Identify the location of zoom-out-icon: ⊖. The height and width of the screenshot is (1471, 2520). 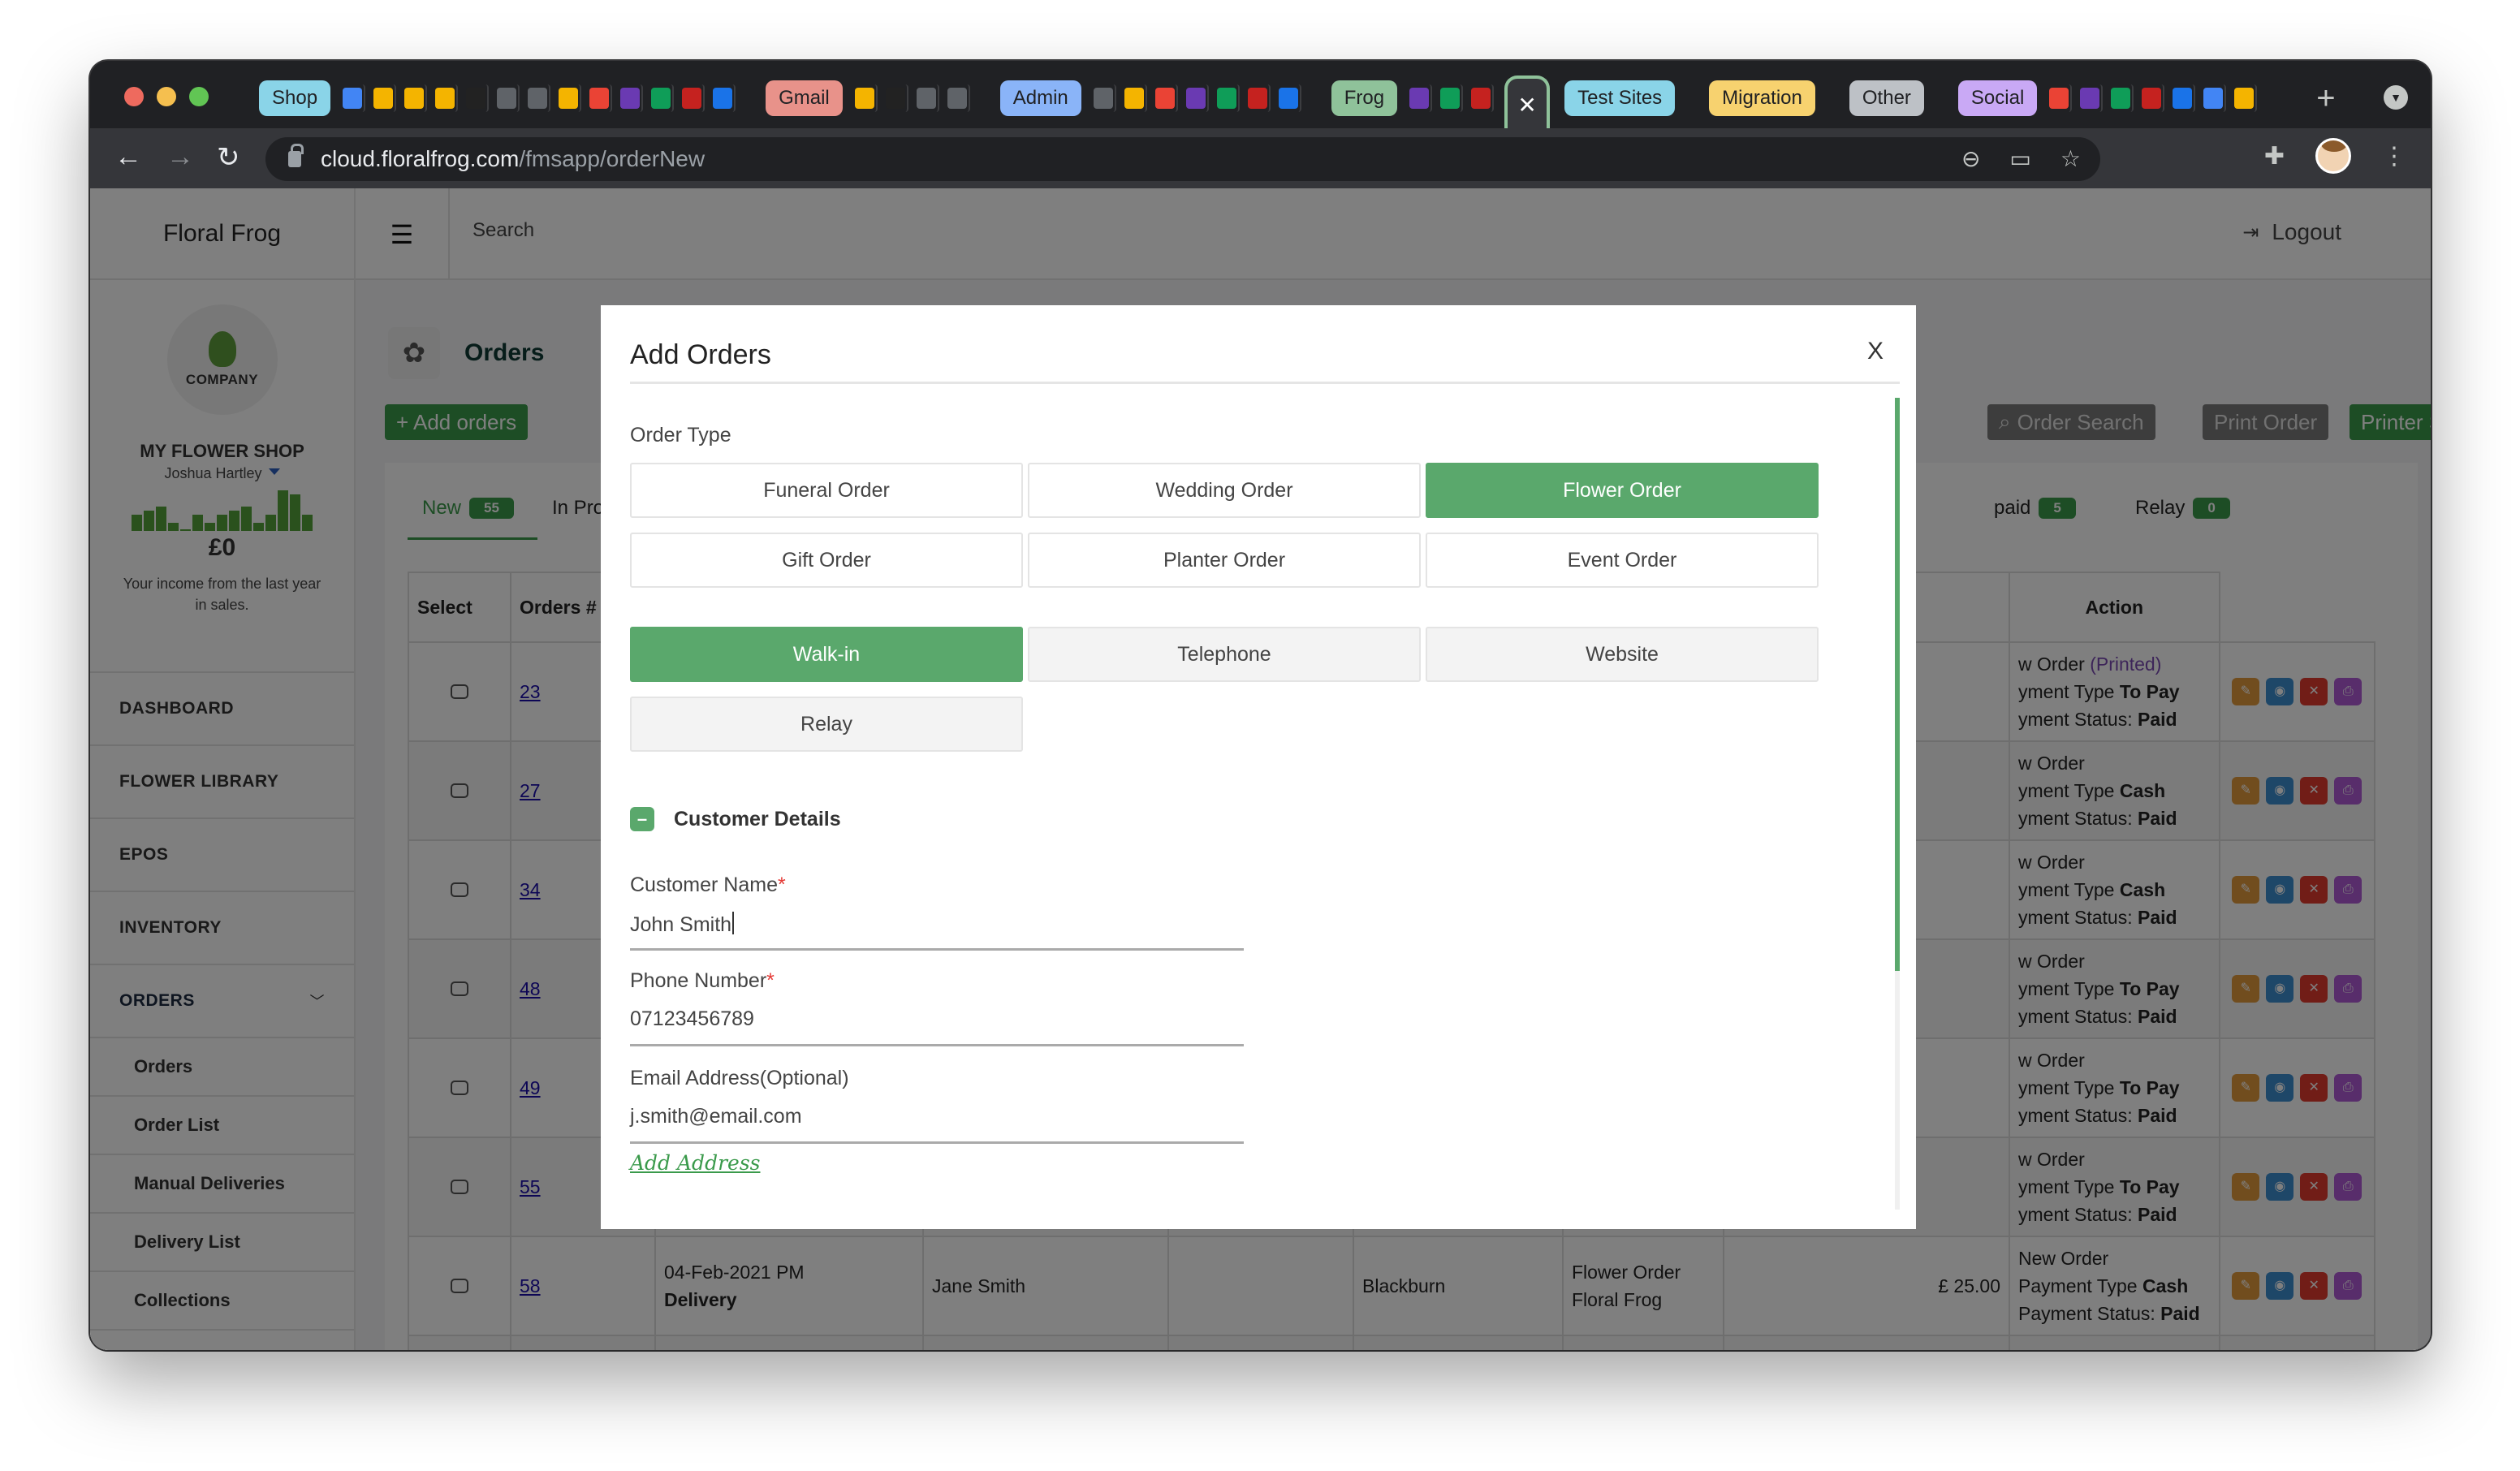
(1970, 158).